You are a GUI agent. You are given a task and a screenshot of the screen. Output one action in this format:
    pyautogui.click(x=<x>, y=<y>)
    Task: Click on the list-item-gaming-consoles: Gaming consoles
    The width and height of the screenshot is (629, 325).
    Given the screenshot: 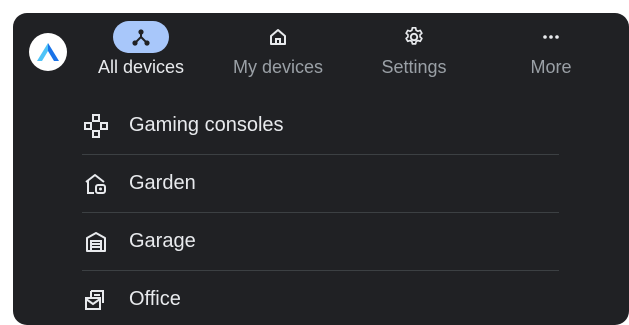 What is the action you would take?
    pyautogui.click(x=320, y=126)
    